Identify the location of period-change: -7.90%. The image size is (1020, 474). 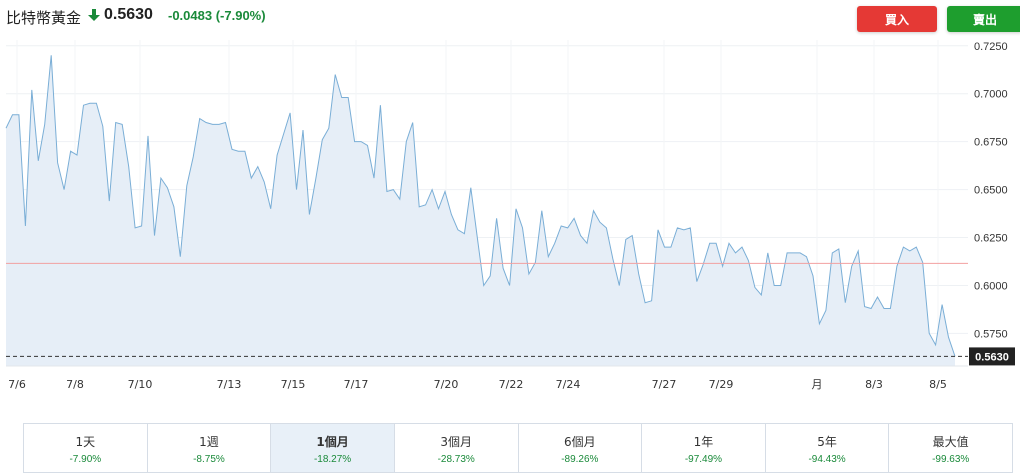
(85, 459).